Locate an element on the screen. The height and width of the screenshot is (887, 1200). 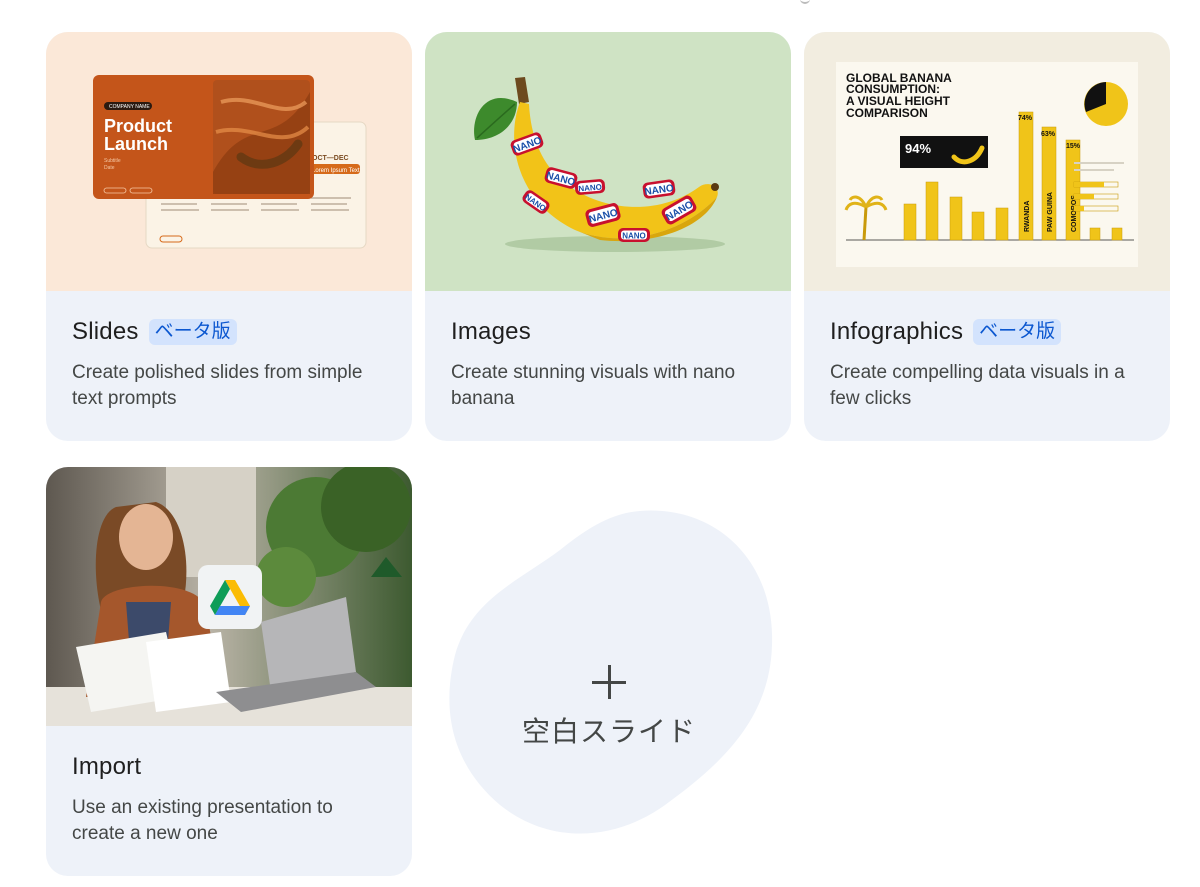
info-pct-63: 63% is located at coordinates (1048, 134).